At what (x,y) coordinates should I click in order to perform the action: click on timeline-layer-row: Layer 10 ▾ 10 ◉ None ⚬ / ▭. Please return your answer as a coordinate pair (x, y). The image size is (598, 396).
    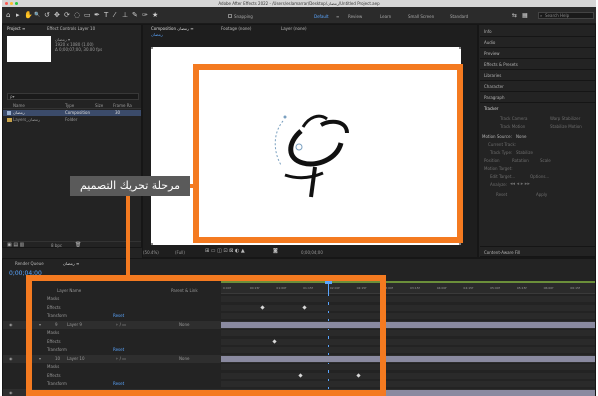
    Looking at the image, I should click on (299, 358).